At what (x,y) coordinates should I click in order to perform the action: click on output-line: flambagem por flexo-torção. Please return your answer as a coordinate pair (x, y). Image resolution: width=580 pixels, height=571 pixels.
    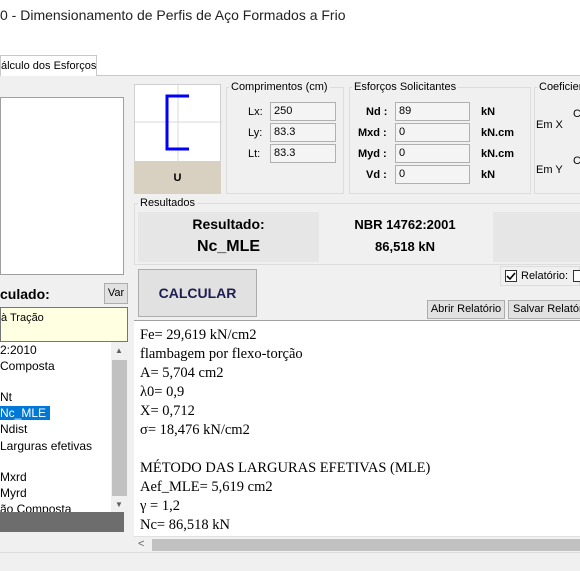
    Looking at the image, I should click on (221, 354).